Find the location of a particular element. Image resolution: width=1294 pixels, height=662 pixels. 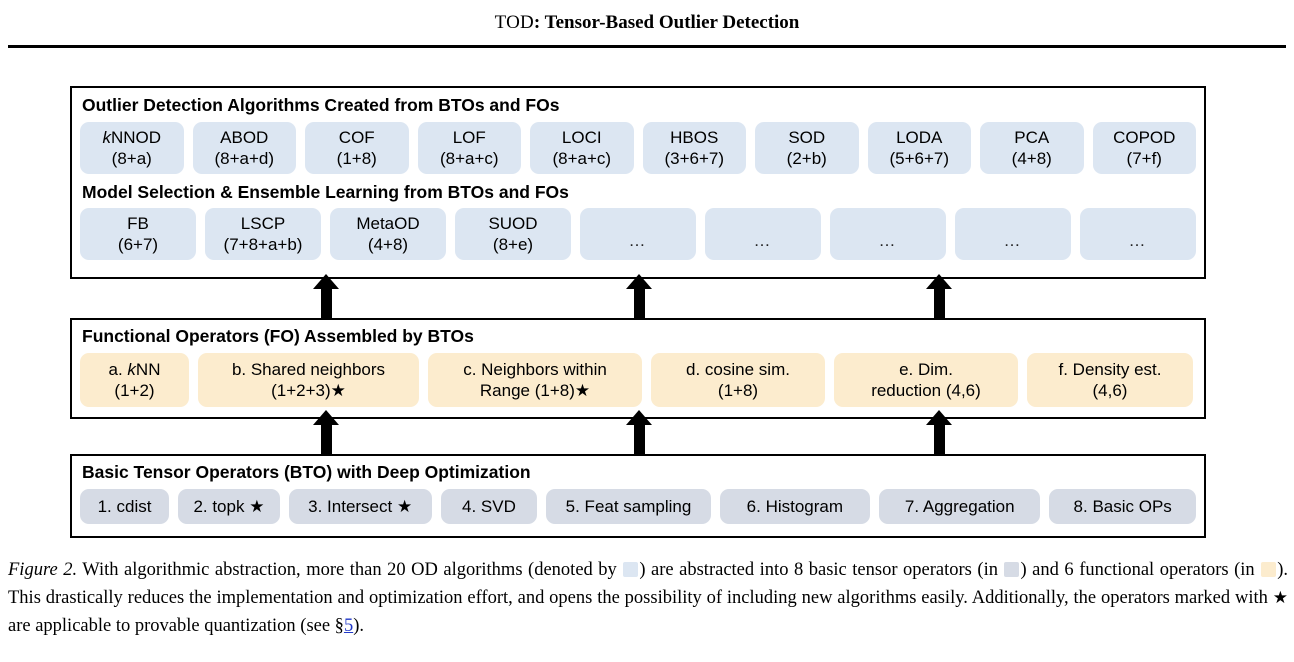

bto-chip: 4. SVD is located at coordinates (489, 506).